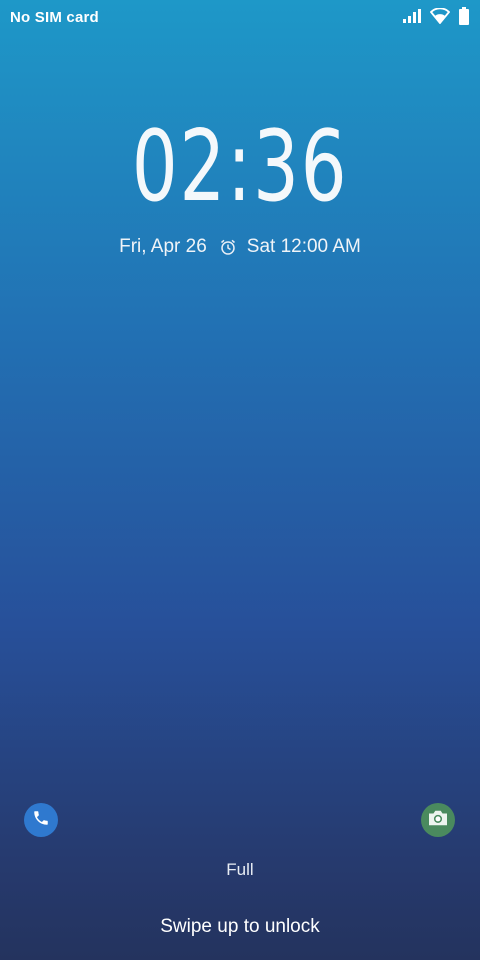  Describe the element at coordinates (440, 16) in the screenshot. I see `wifi-icon` at that location.